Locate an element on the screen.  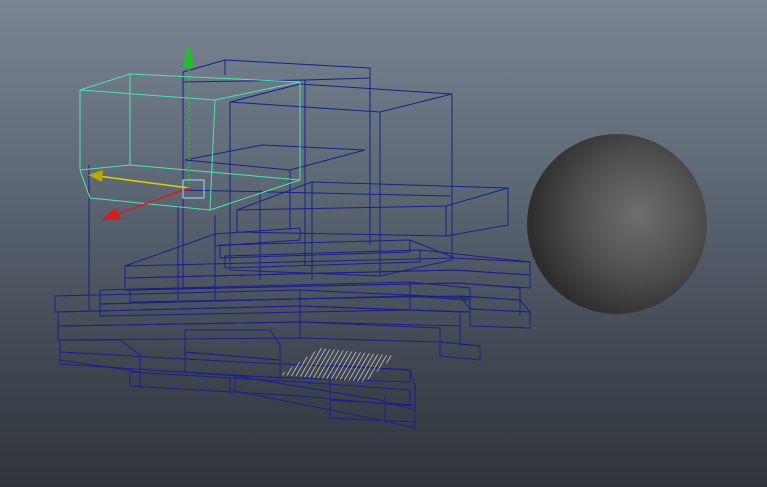
selected-box is located at coordinates (190, 142).